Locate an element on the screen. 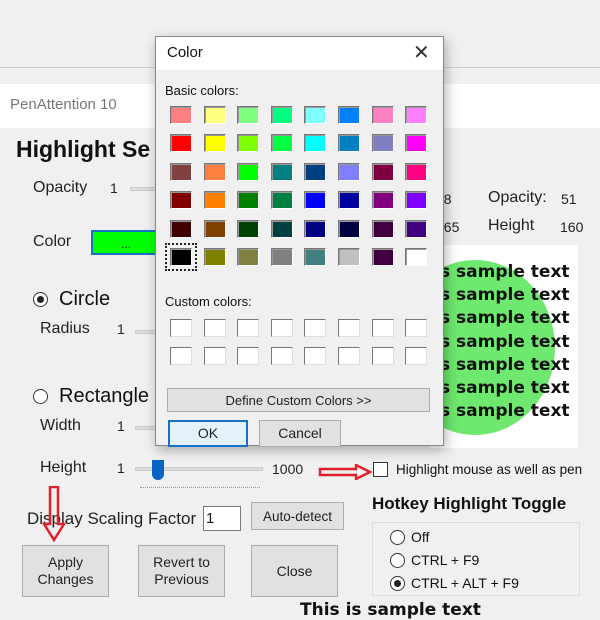 This screenshot has width=600, height=620. define-custom-colors-button: Define Custom Colors >> is located at coordinates (298, 400).